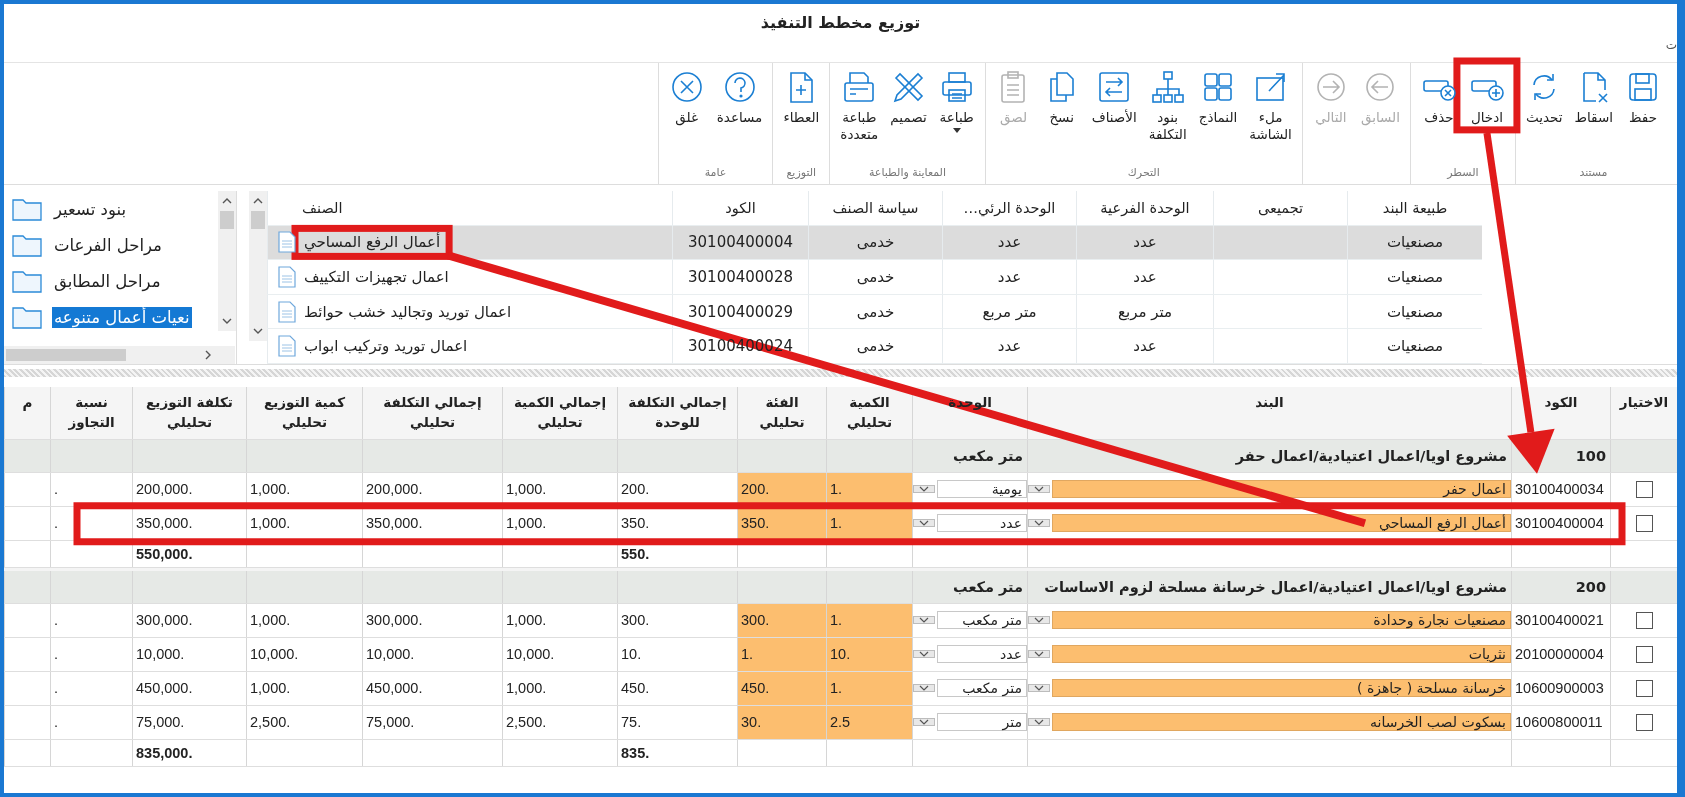 The width and height of the screenshot is (1685, 797). I want to click on item-field: خرسانة مسلحة ( جاهزة ), so click(1281, 688).